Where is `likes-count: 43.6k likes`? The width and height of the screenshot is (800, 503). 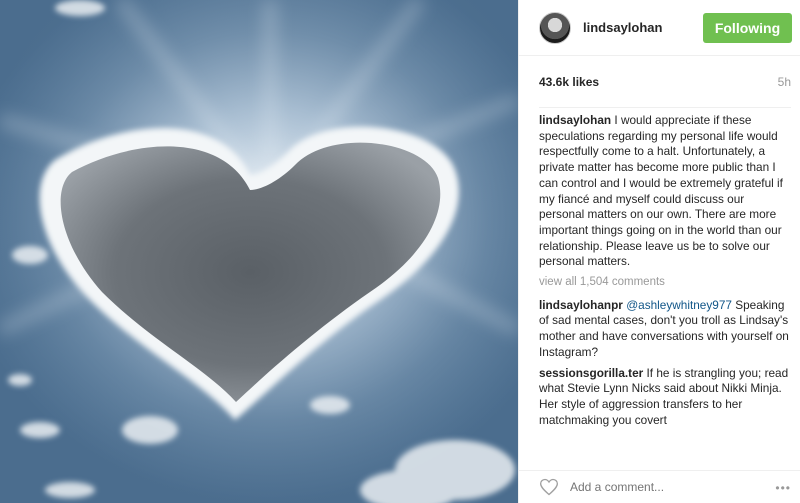 likes-count: 43.6k likes is located at coordinates (569, 82).